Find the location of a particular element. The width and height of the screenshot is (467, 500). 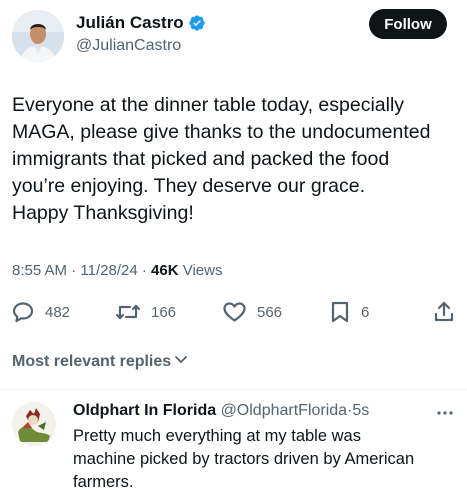

repost-icon is located at coordinates (128, 312).